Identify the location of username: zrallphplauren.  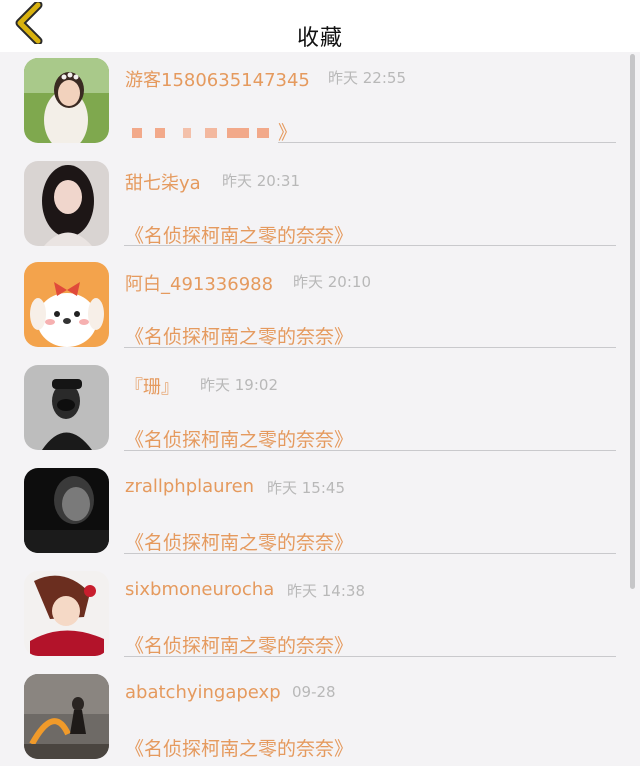
(189, 486).